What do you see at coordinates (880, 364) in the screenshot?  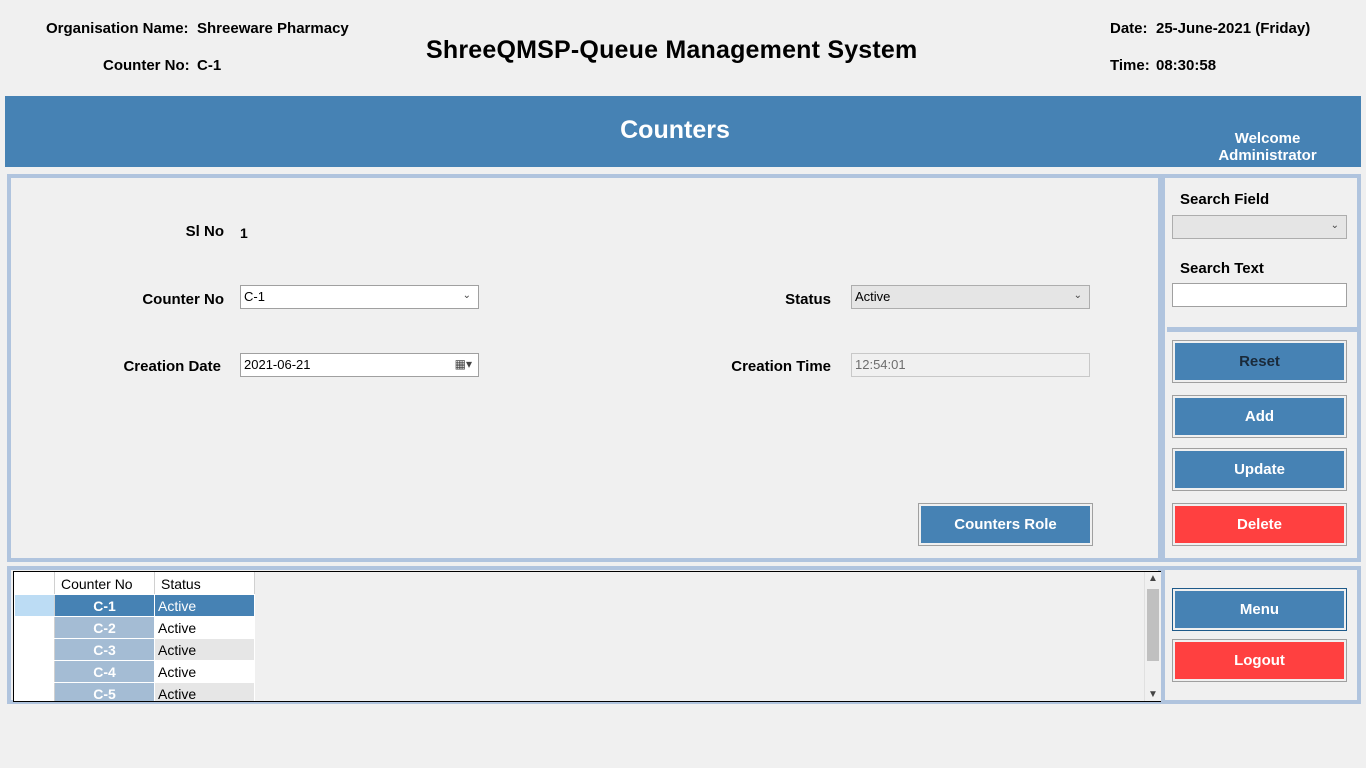 I see `creation-time-value: 12:54:01` at bounding box center [880, 364].